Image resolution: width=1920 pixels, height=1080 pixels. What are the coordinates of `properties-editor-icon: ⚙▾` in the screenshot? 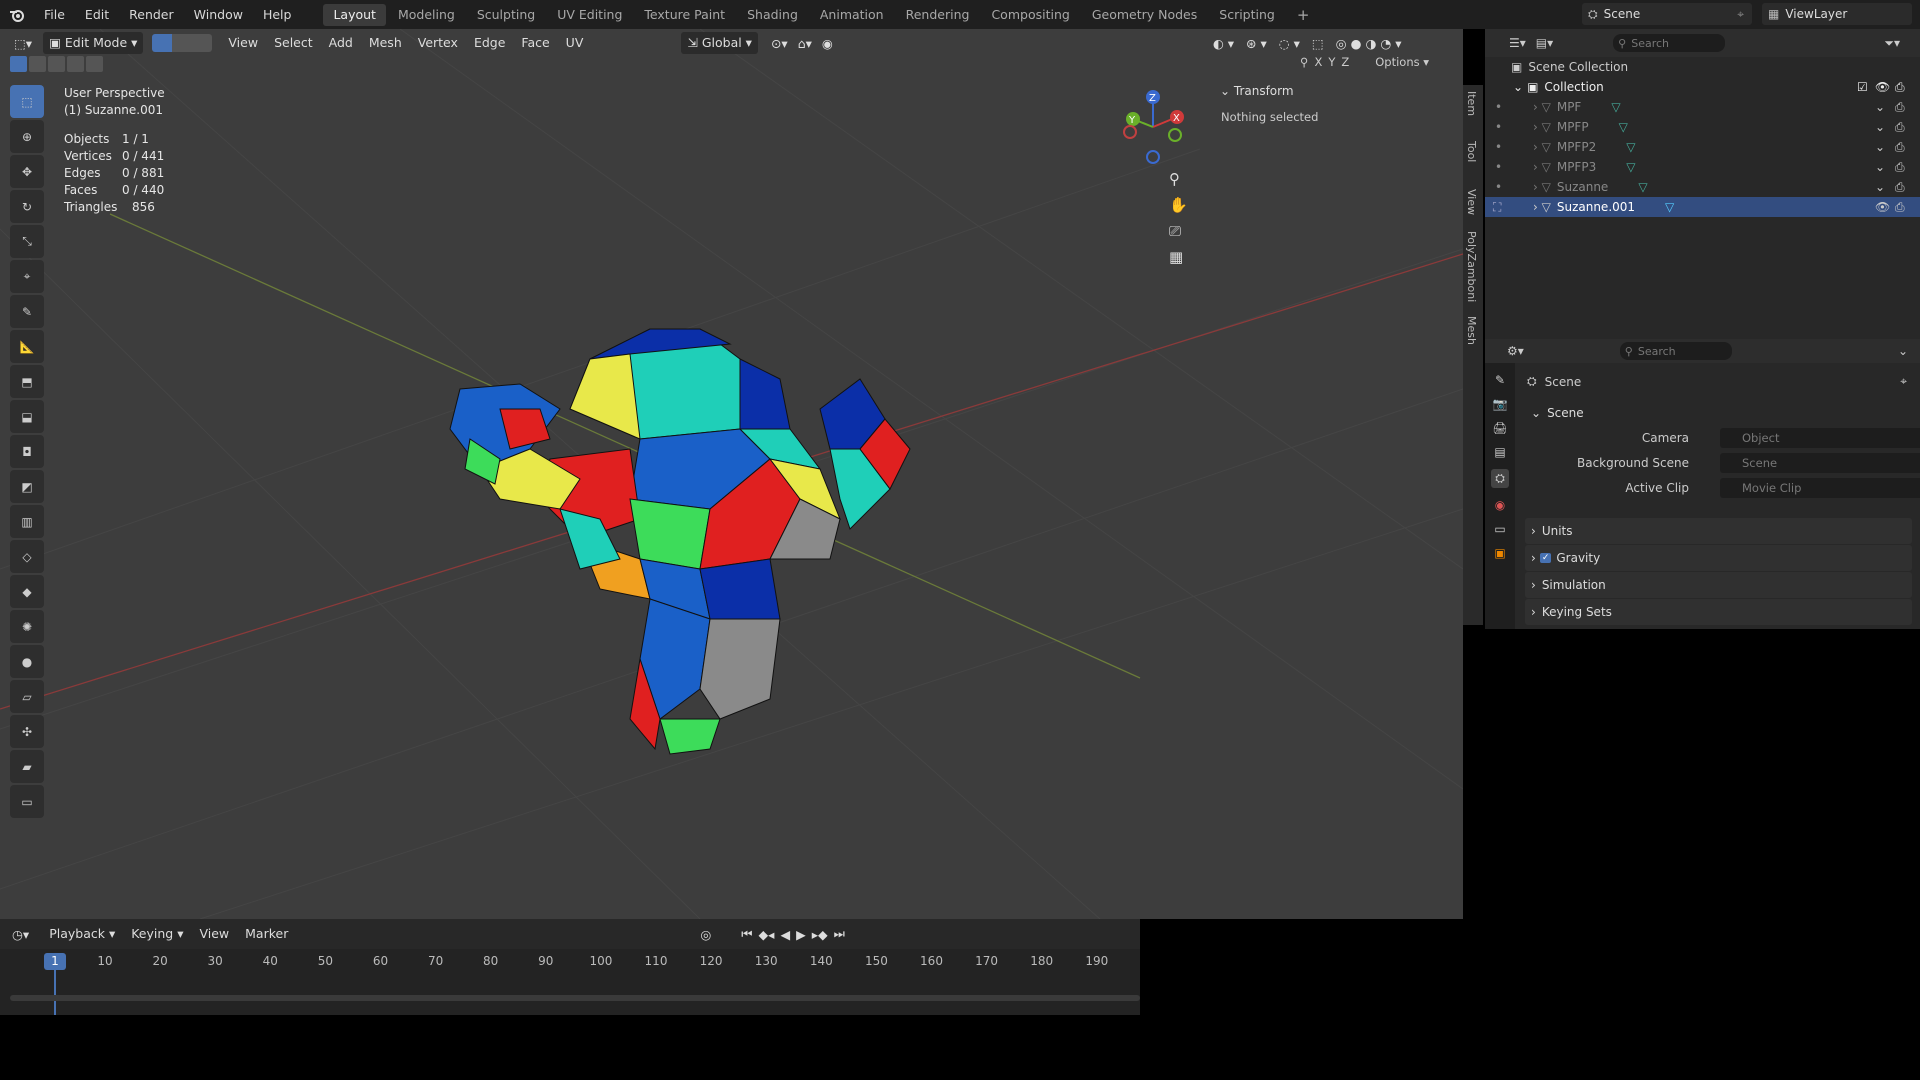 It's located at (1515, 351).